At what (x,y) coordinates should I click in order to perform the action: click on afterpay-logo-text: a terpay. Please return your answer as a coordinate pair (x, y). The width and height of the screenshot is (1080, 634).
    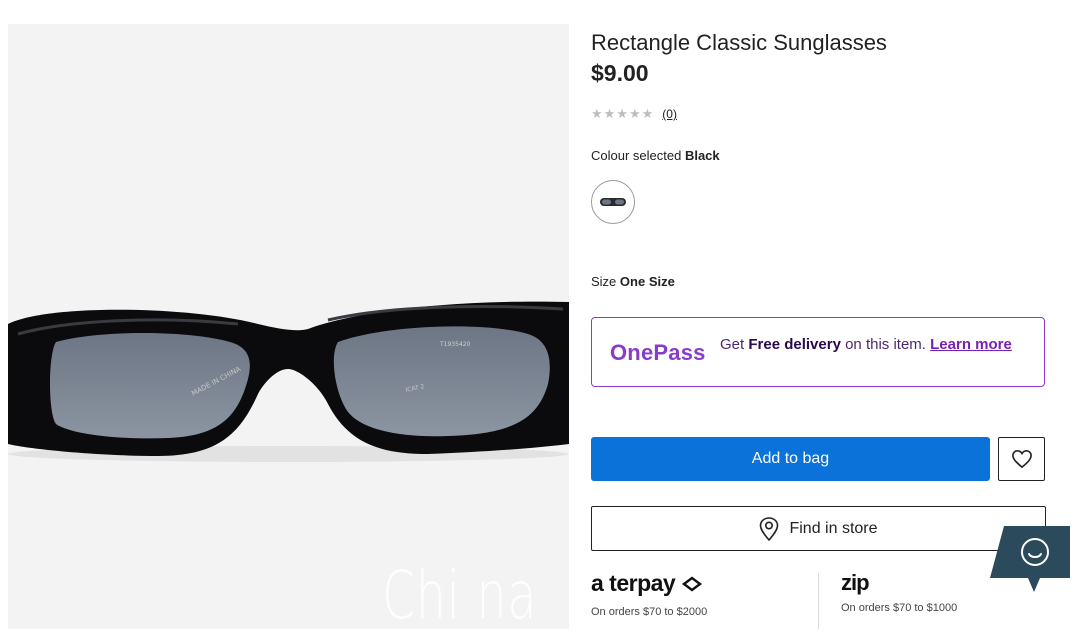
    Looking at the image, I should click on (633, 583).